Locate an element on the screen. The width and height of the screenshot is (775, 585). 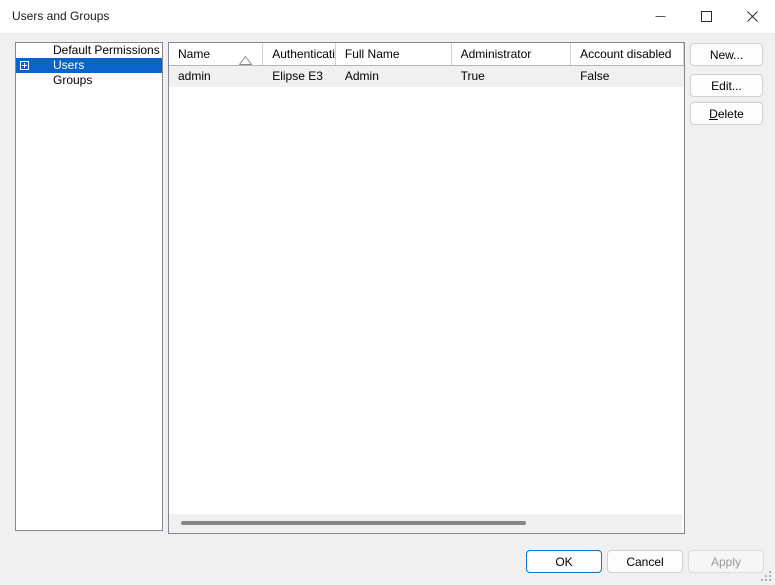
tree-item-users: Users is located at coordinates (89, 65).